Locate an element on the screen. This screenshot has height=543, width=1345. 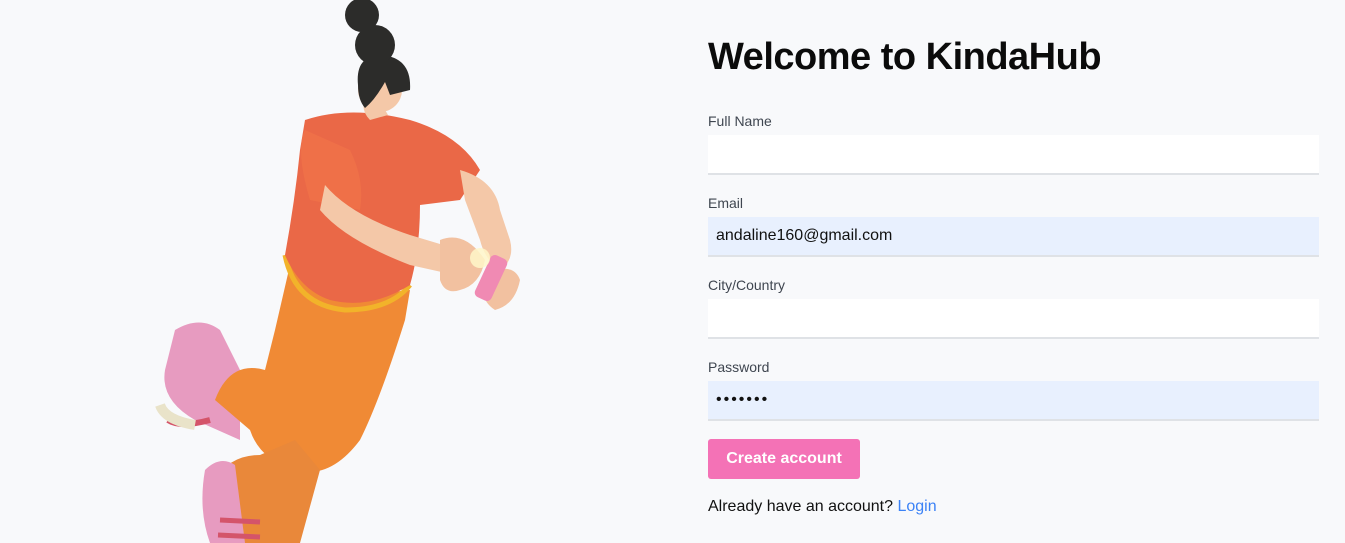
password-label: Password is located at coordinates (739, 367).